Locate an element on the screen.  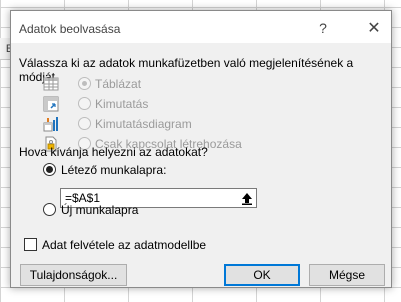
option-pivottable-radio is located at coordinates (84, 103).